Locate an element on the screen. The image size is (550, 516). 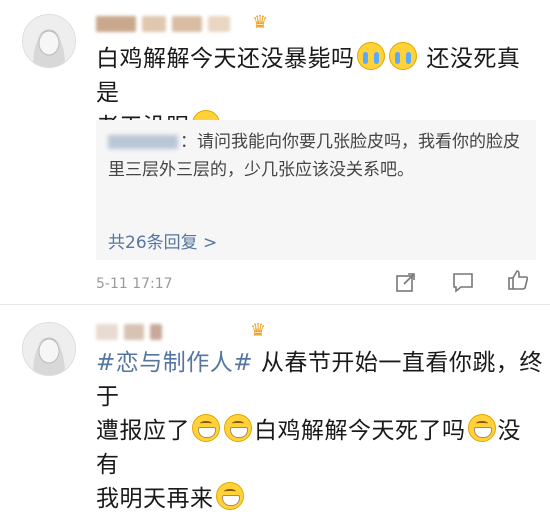
share-icon is located at coordinates (406, 284).